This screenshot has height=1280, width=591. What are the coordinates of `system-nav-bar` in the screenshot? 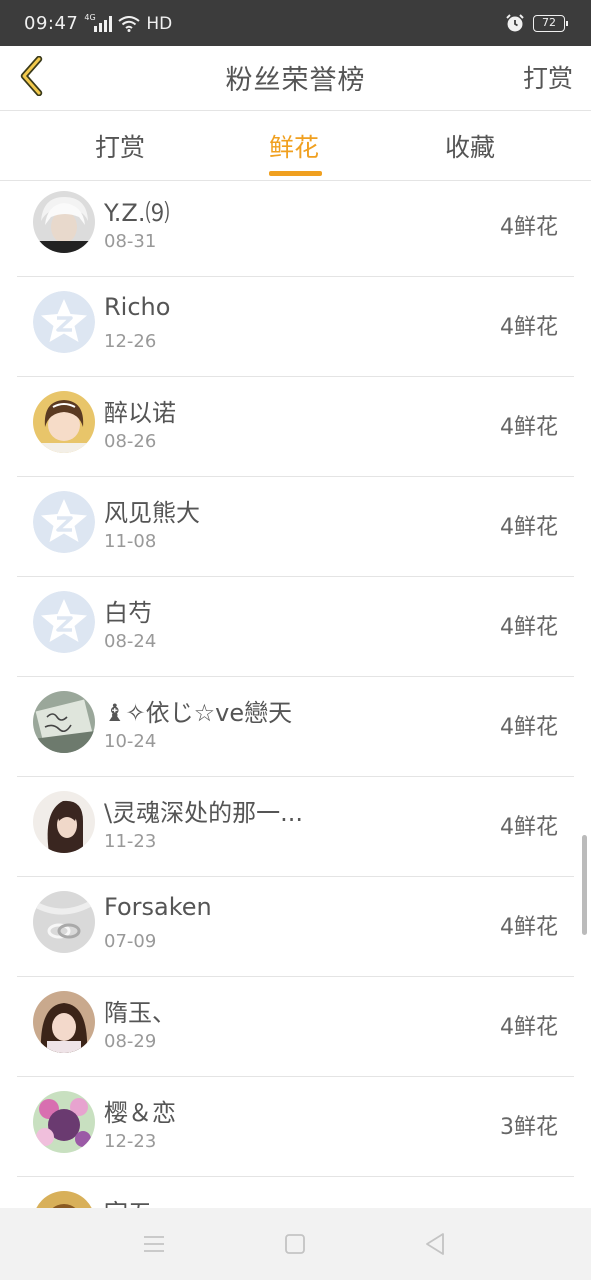 It's located at (295, 1244).